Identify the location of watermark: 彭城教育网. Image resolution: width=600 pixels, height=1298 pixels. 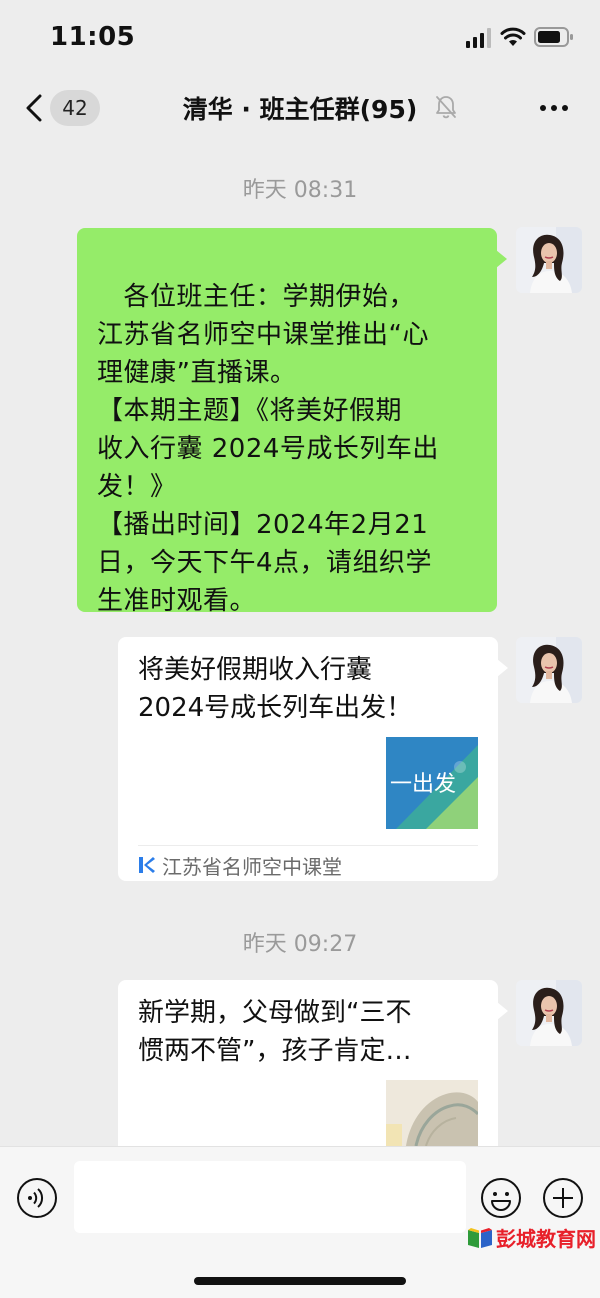
(531, 1237).